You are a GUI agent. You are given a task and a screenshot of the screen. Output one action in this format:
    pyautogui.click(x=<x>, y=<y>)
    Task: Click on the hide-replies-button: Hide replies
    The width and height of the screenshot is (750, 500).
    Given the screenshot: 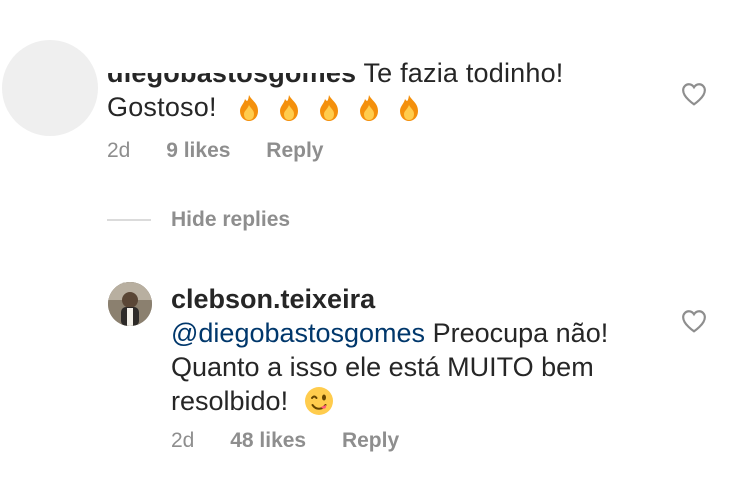 What is the action you would take?
    pyautogui.click(x=198, y=220)
    